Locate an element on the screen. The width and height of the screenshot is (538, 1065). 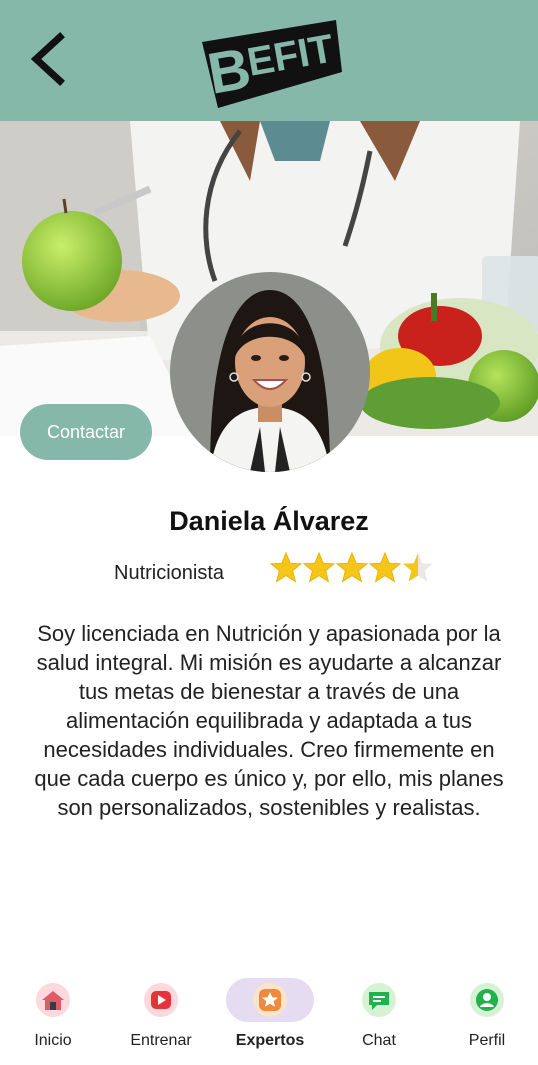
profile-icon is located at coordinates (487, 1000).